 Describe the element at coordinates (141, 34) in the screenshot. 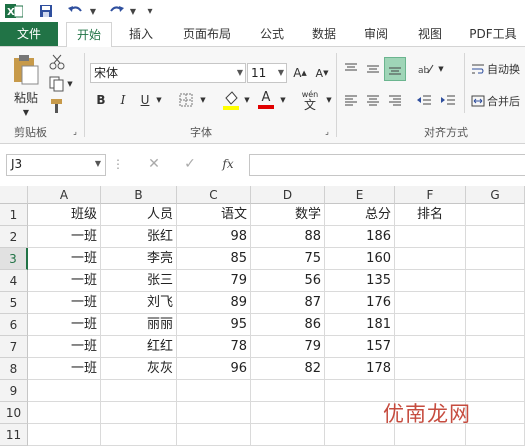

I see `tab-insert: 插入` at that location.